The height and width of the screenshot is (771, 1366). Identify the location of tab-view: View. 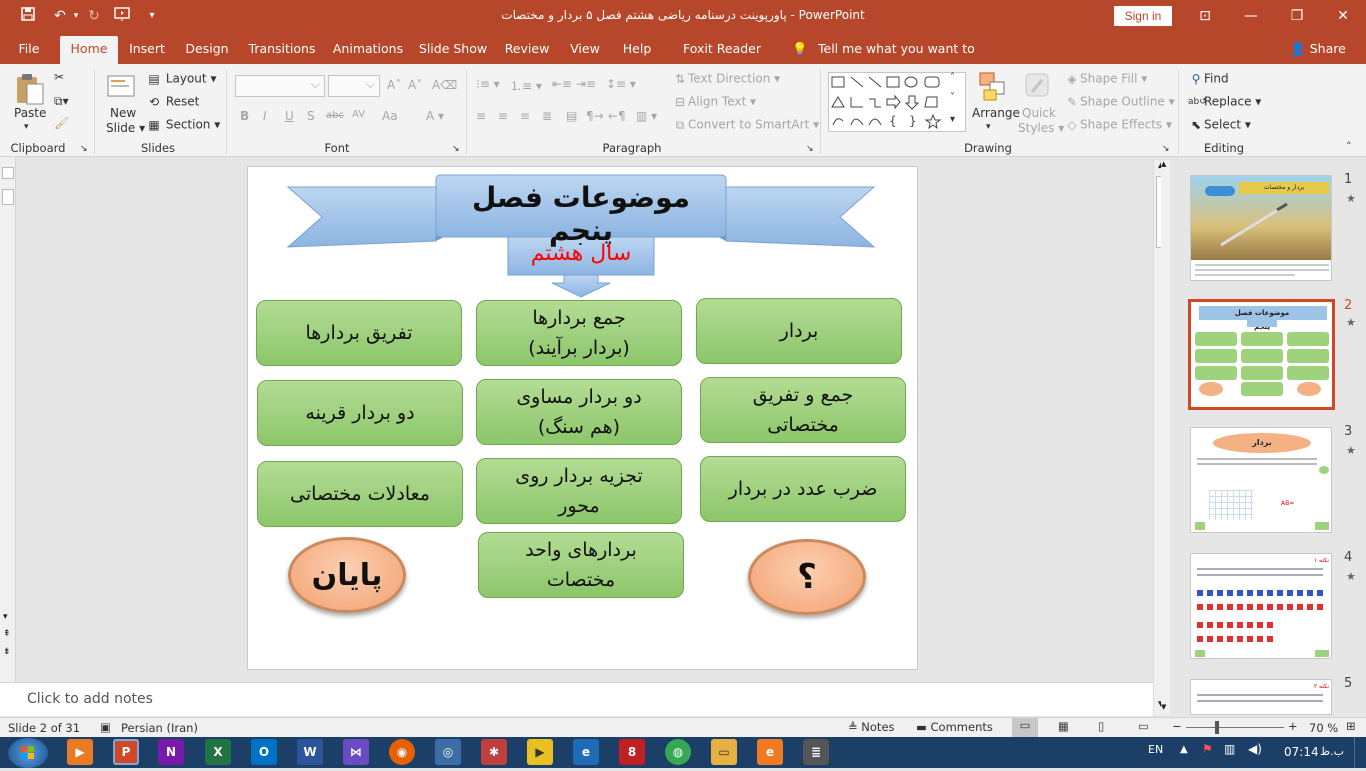
(585, 50).